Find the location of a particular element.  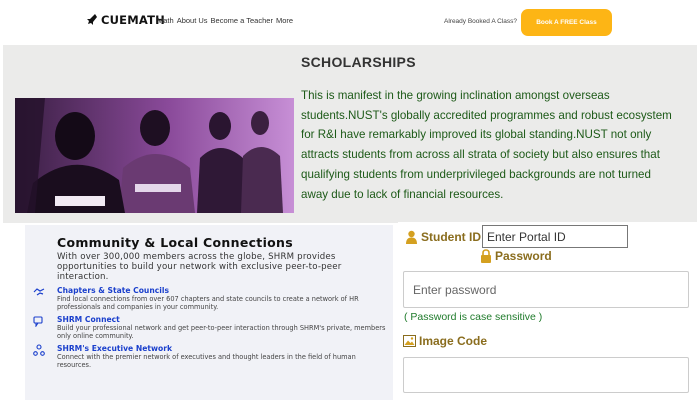

shrm-item-title: SHRM Connect is located at coordinates (222, 319).